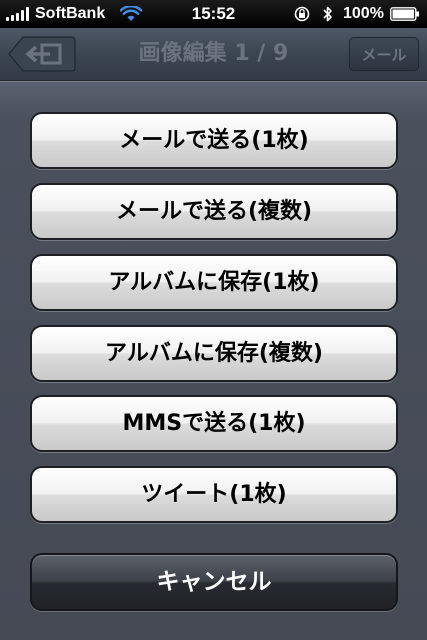 This screenshot has width=427, height=640. I want to click on back-button, so click(42, 54).